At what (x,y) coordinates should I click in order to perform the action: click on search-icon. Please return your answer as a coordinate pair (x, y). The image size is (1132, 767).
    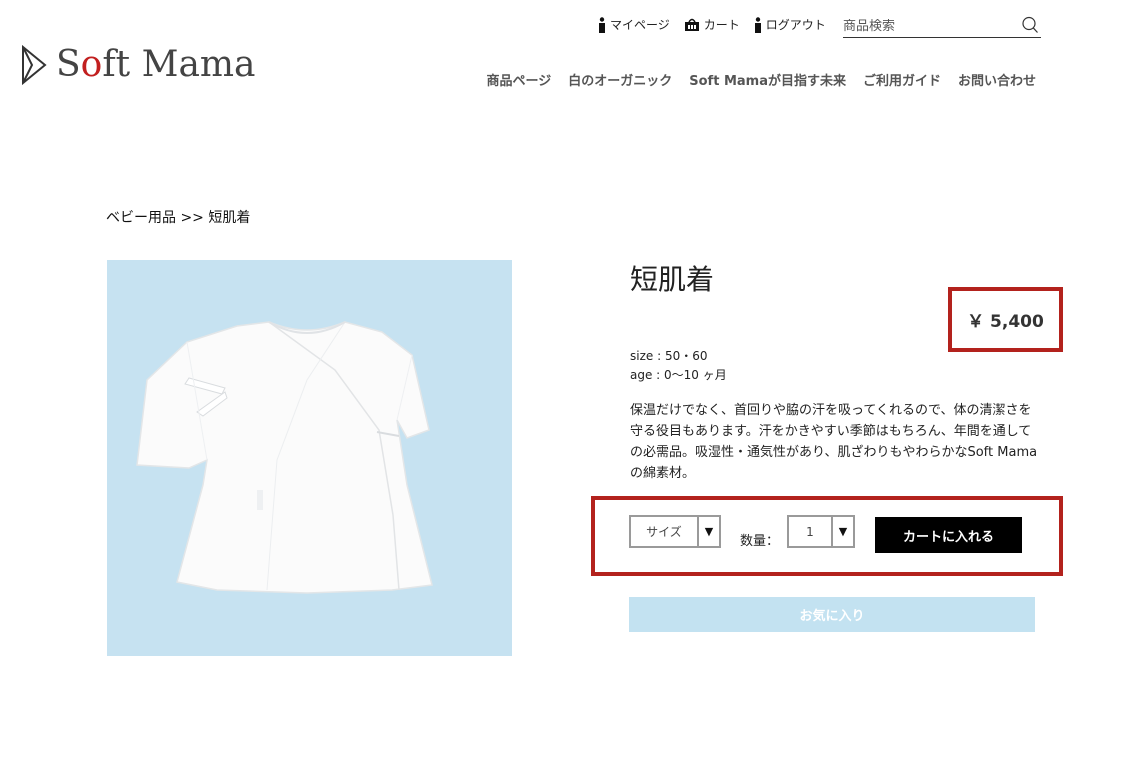
    Looking at the image, I should click on (1030, 25).